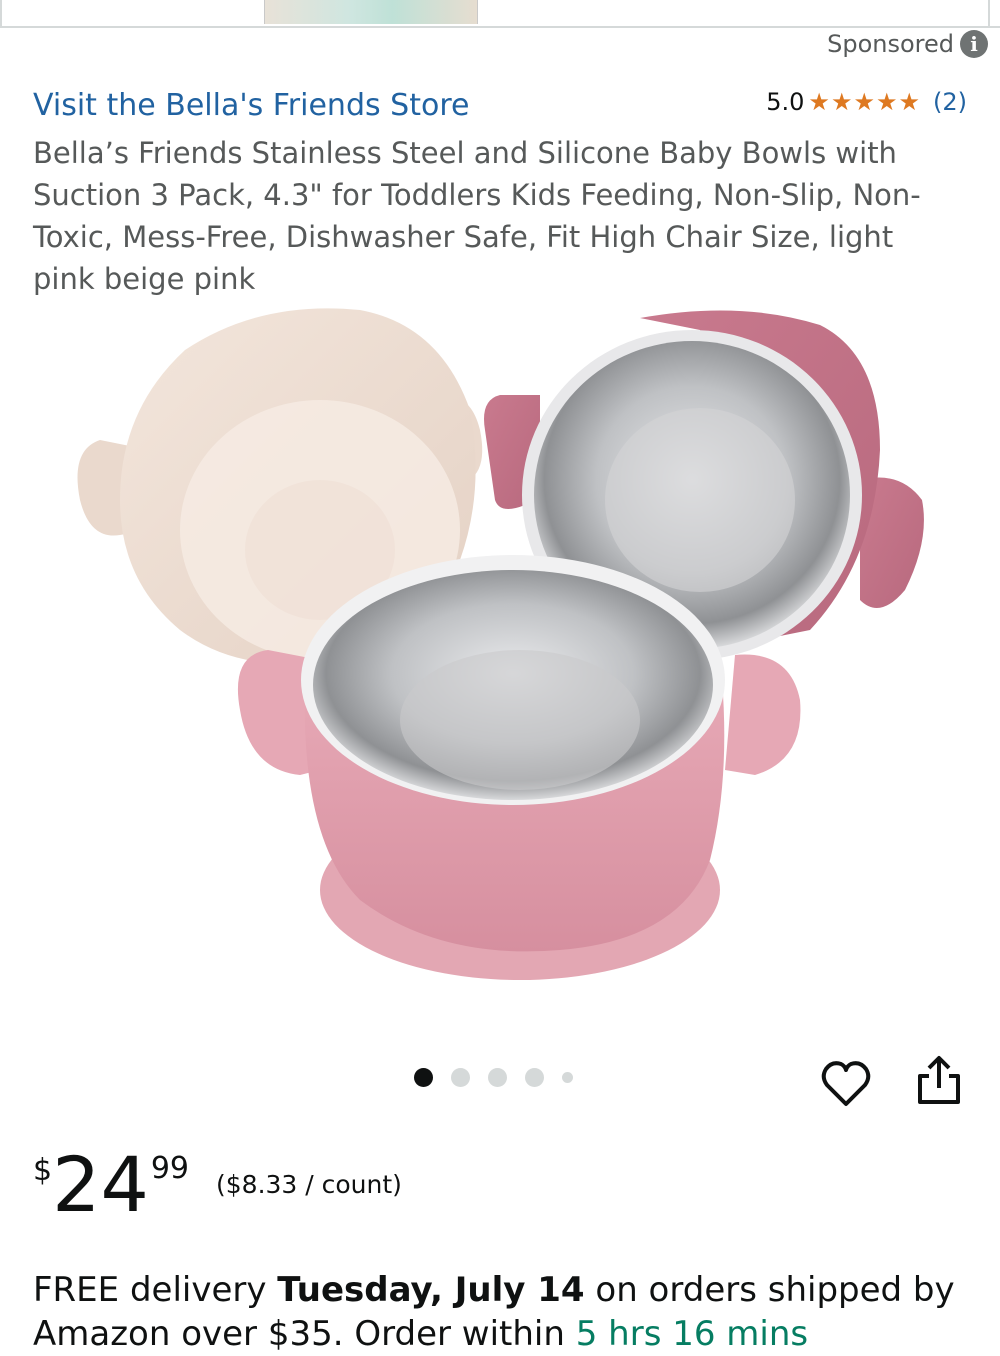 This screenshot has width=1000, height=1356. I want to click on price-whole: 24, so click(100, 1184).